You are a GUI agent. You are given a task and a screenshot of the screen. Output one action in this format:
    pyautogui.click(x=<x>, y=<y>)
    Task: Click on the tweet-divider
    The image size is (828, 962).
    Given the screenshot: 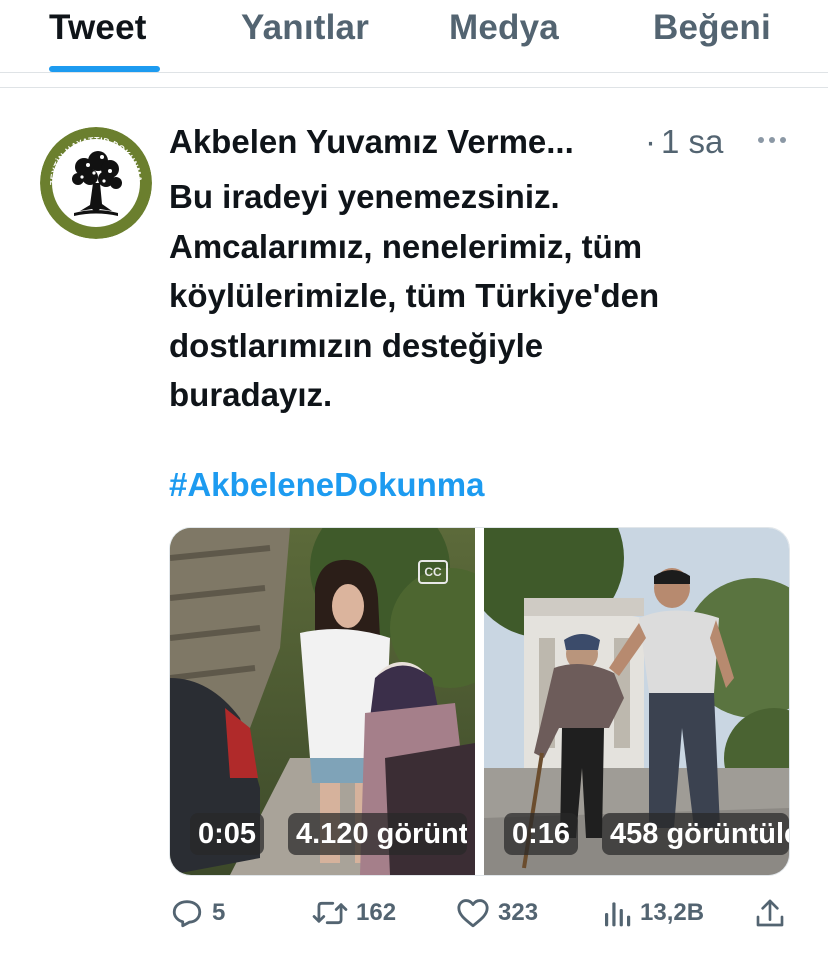 What is the action you would take?
    pyautogui.click(x=414, y=87)
    